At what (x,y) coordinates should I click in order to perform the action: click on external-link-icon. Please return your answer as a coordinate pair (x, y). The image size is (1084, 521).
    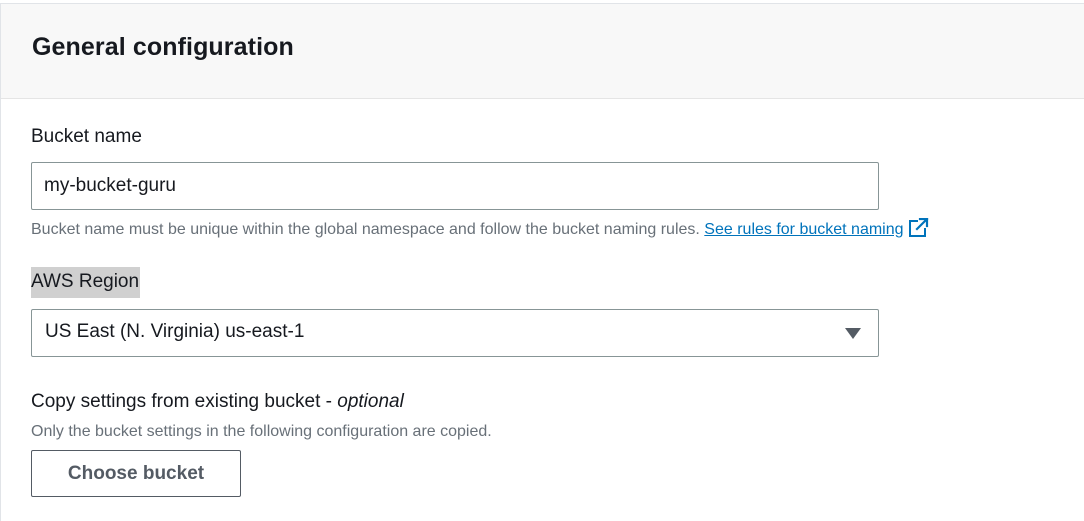
    Looking at the image, I should click on (919, 230).